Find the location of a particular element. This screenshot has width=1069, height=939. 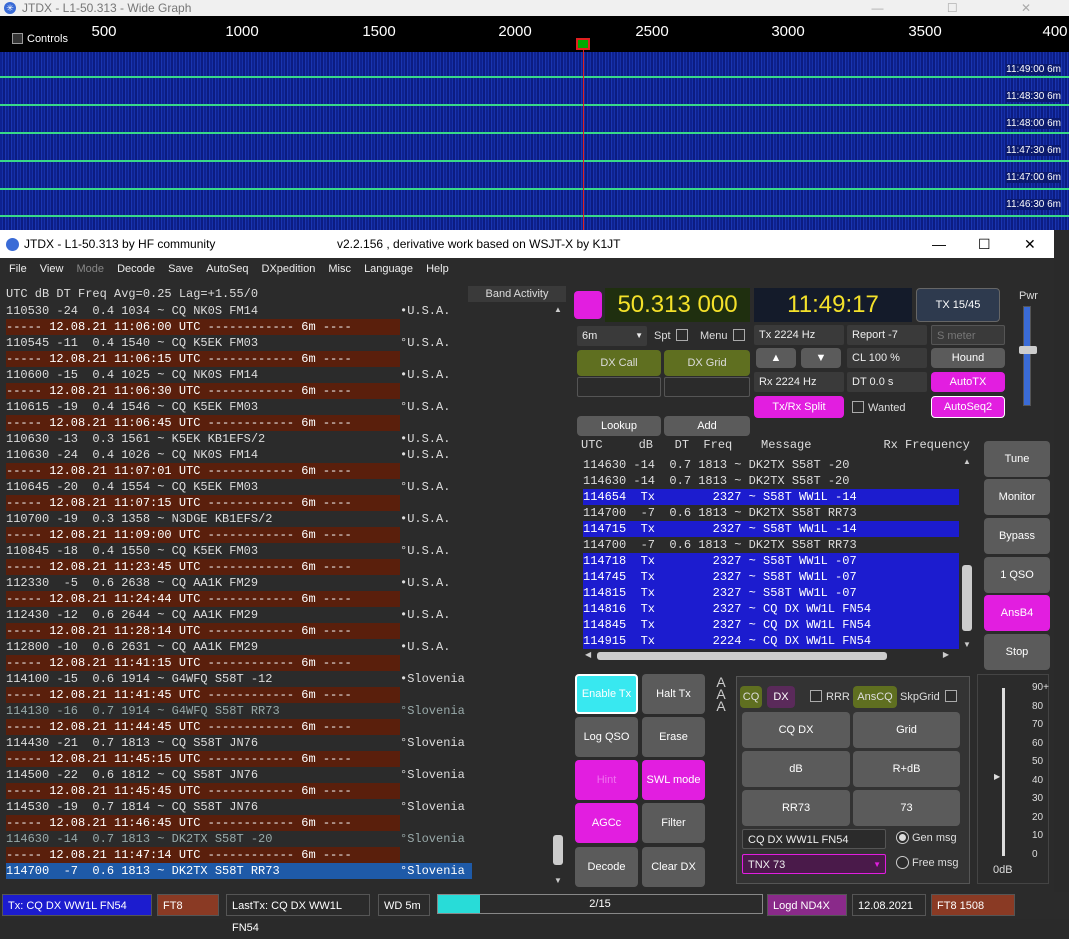

seventy-three-button: 73 is located at coordinates (906, 808).